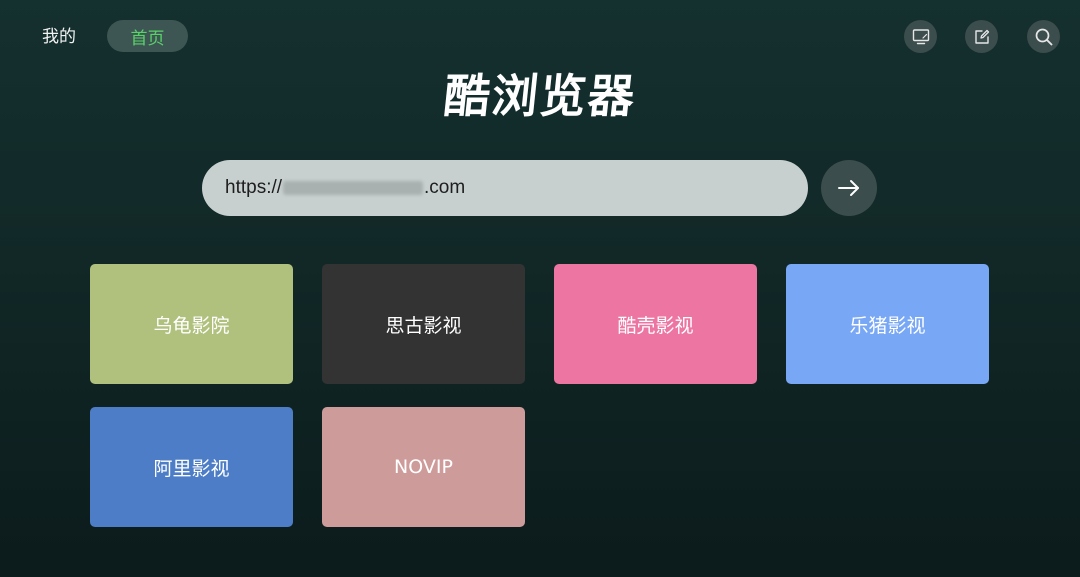 The width and height of the screenshot is (1080, 577). Describe the element at coordinates (505, 188) in the screenshot. I see `url-input: https:// .com` at that location.